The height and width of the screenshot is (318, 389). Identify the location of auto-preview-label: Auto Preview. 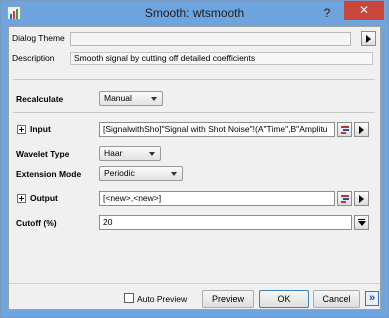
(162, 299).